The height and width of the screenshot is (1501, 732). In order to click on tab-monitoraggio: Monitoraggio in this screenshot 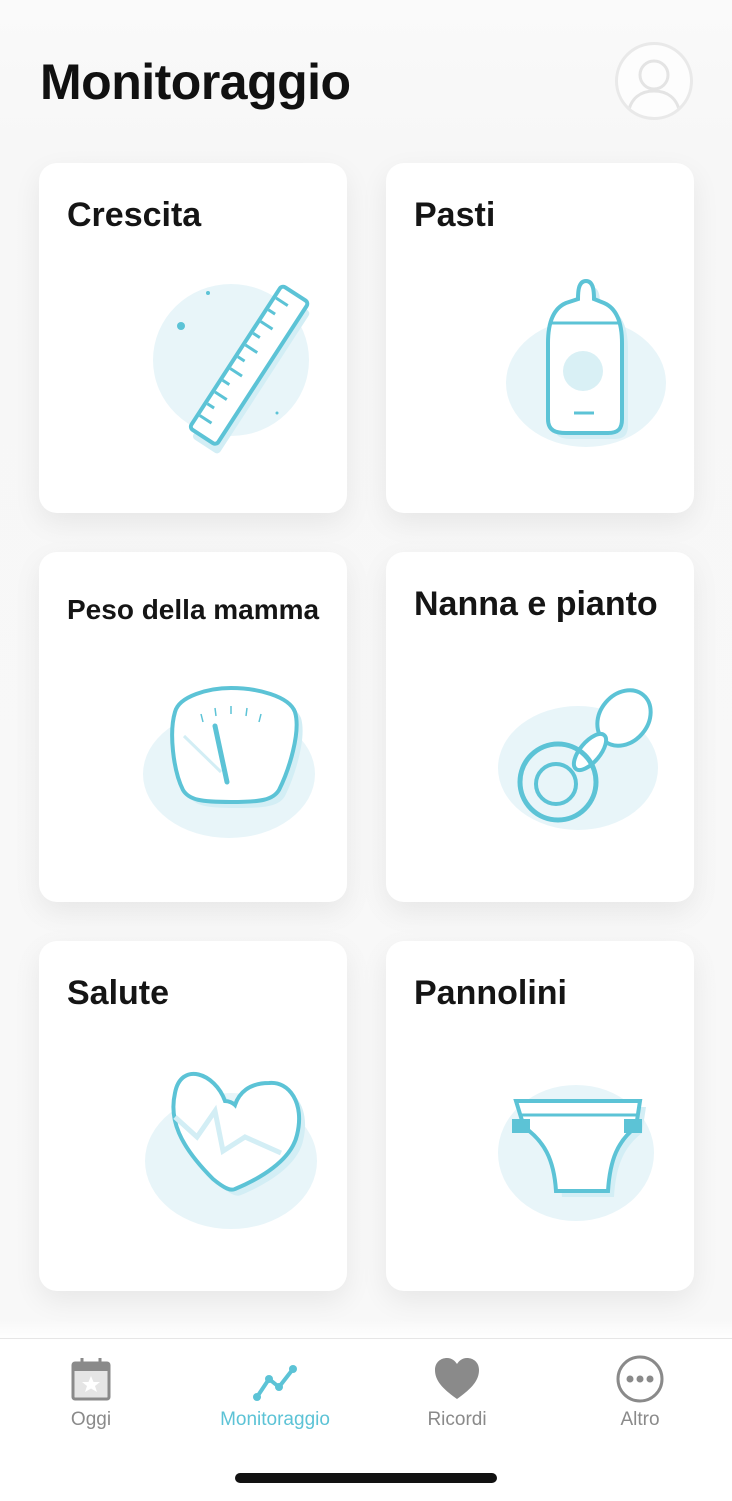, I will do `click(275, 1401)`.